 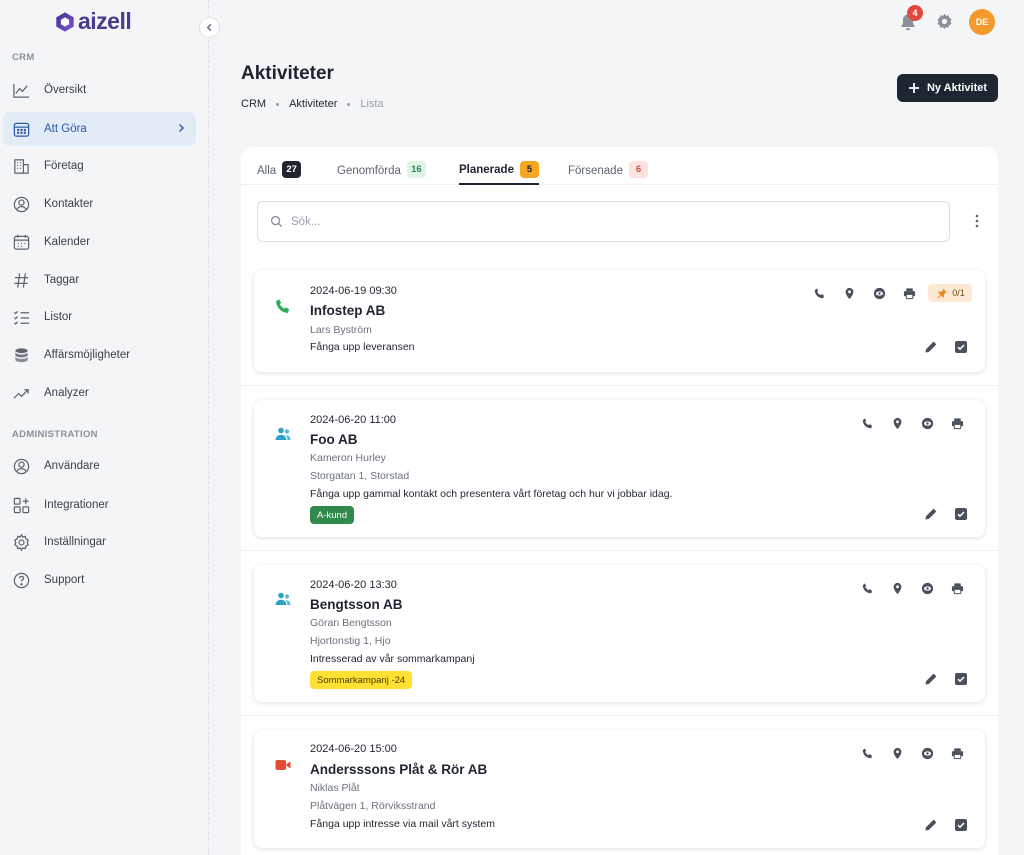 I want to click on breadcrumb-aktiviteter: Aktiviteter, so click(x=313, y=104).